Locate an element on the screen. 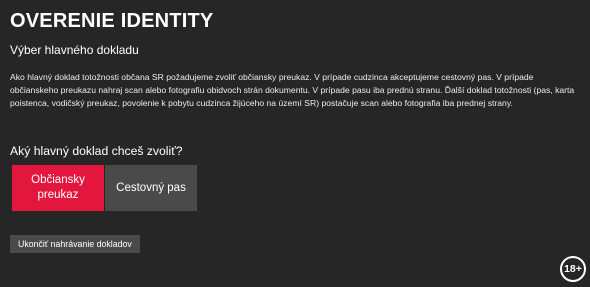  option-obciansky-preukaz-button: Občiansky preukaz is located at coordinates (58, 188).